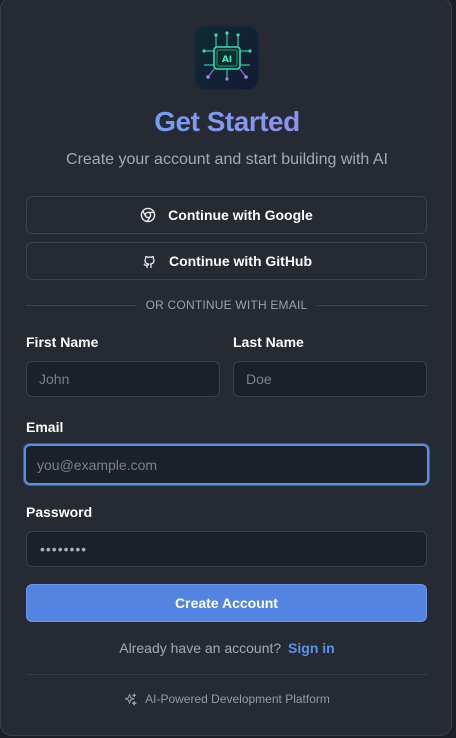 This screenshot has height=738, width=456. What do you see at coordinates (81, 305) in the screenshot?
I see `divider-line-left` at bounding box center [81, 305].